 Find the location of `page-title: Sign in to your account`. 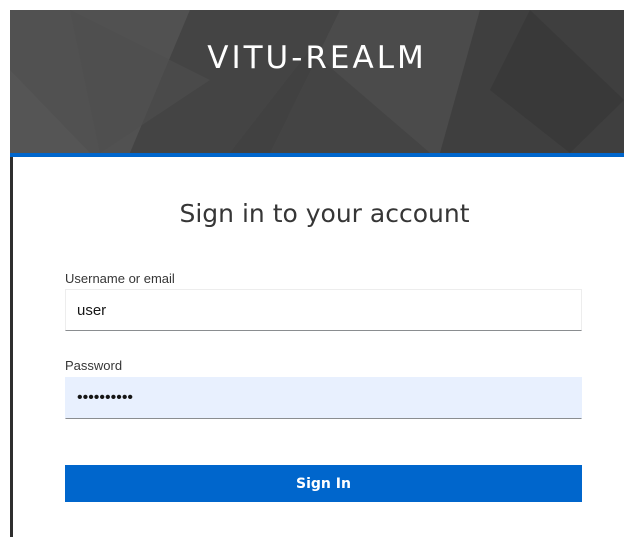

page-title: Sign in to your account is located at coordinates (324, 213).